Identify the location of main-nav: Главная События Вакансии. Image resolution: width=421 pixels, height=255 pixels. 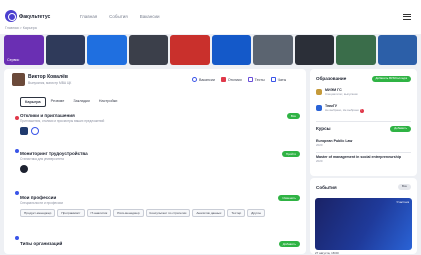
(120, 16).